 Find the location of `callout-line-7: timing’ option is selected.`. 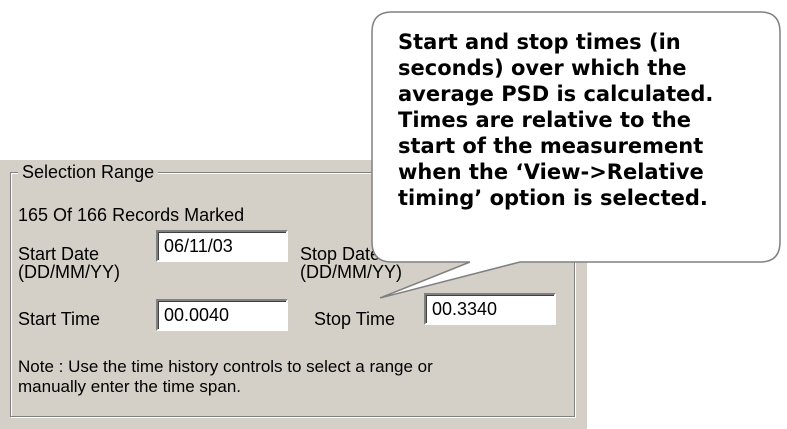

callout-line-7: timing’ option is selected. is located at coordinates (553, 198).